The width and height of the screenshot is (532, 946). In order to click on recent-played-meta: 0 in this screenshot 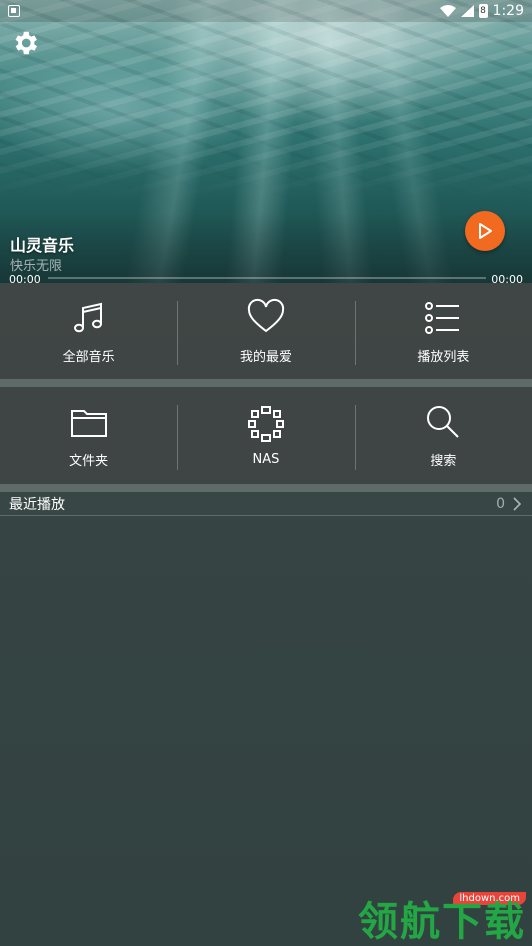, I will do `click(514, 504)`.